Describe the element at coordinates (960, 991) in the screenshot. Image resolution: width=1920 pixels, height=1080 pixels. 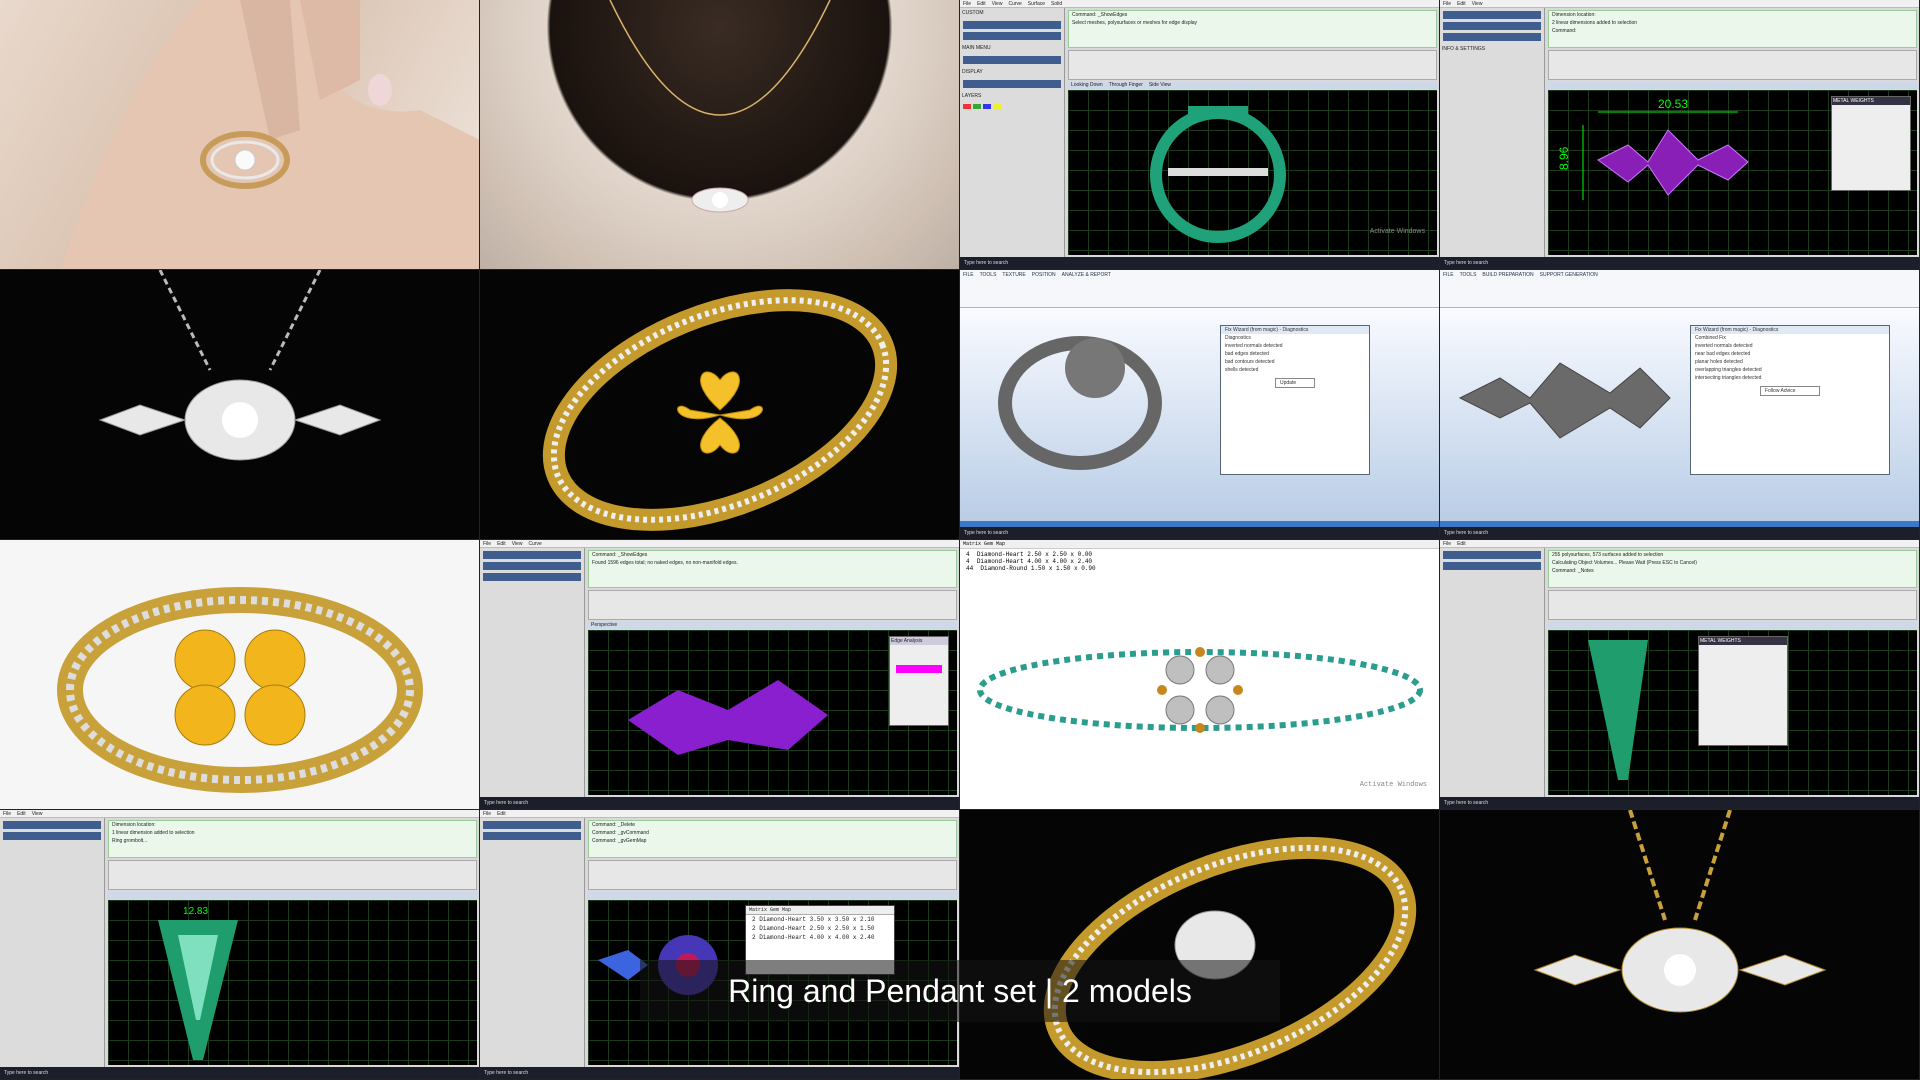
I see `caption-overlay: Ring and Pendant set | 2 models` at that location.